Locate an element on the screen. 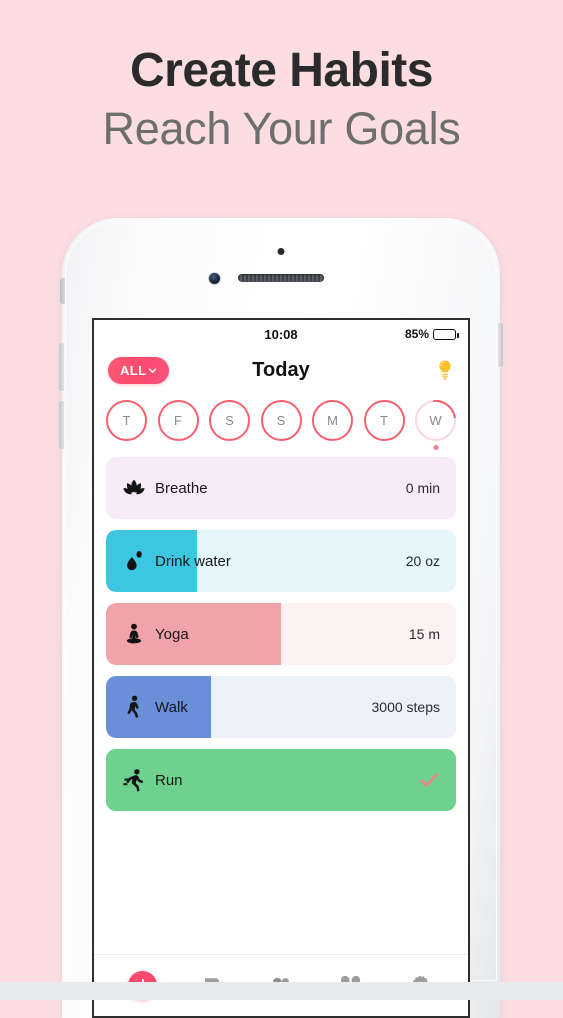  filter-all-label: ALL is located at coordinates (133, 370).